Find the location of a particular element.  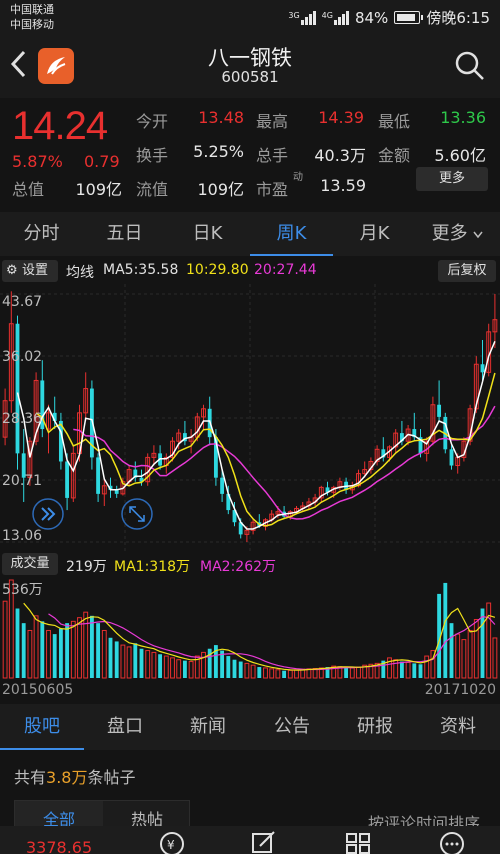

signal-icon-1: 3G is located at coordinates (302, 17).